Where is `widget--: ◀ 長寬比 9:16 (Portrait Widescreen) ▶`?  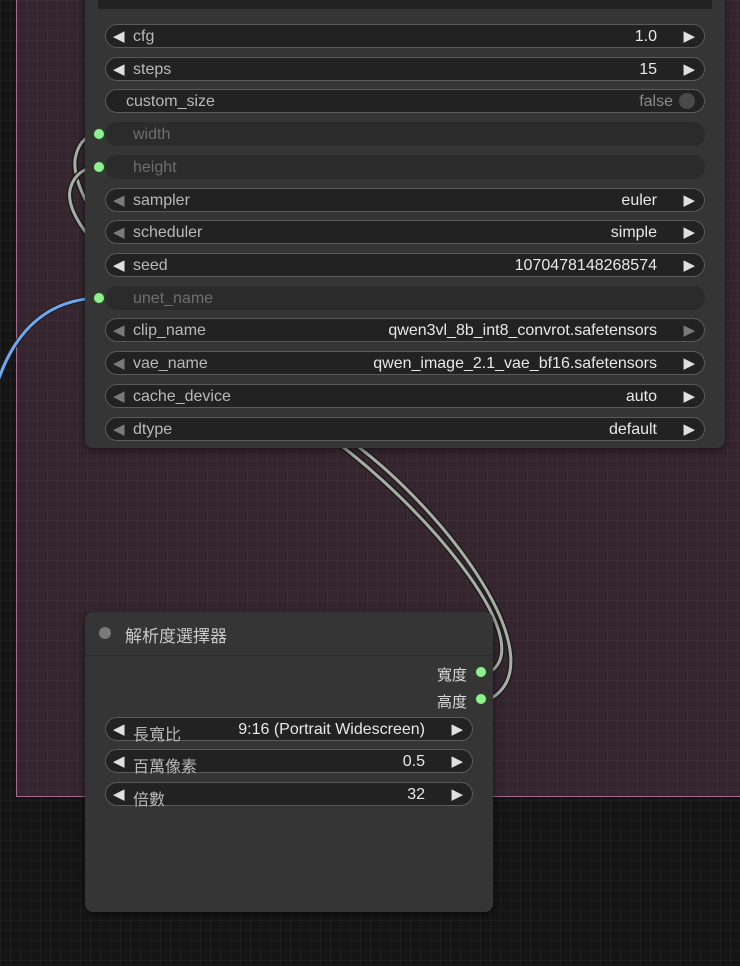 widget--: ◀ 長寬比 9:16 (Portrait Widescreen) ▶ is located at coordinates (289, 730).